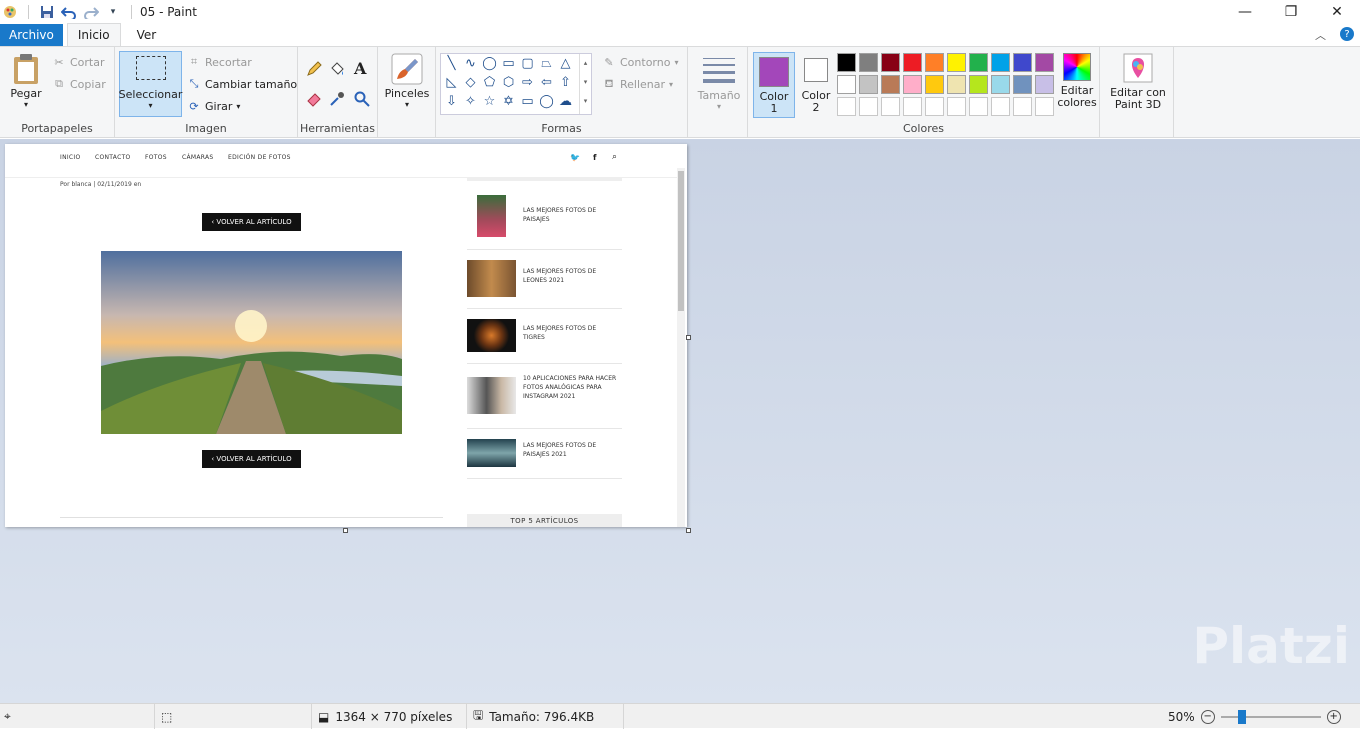 This screenshot has width=1360, height=729. I want to click on five-point-star-shape-icon: ☆, so click(489, 101).